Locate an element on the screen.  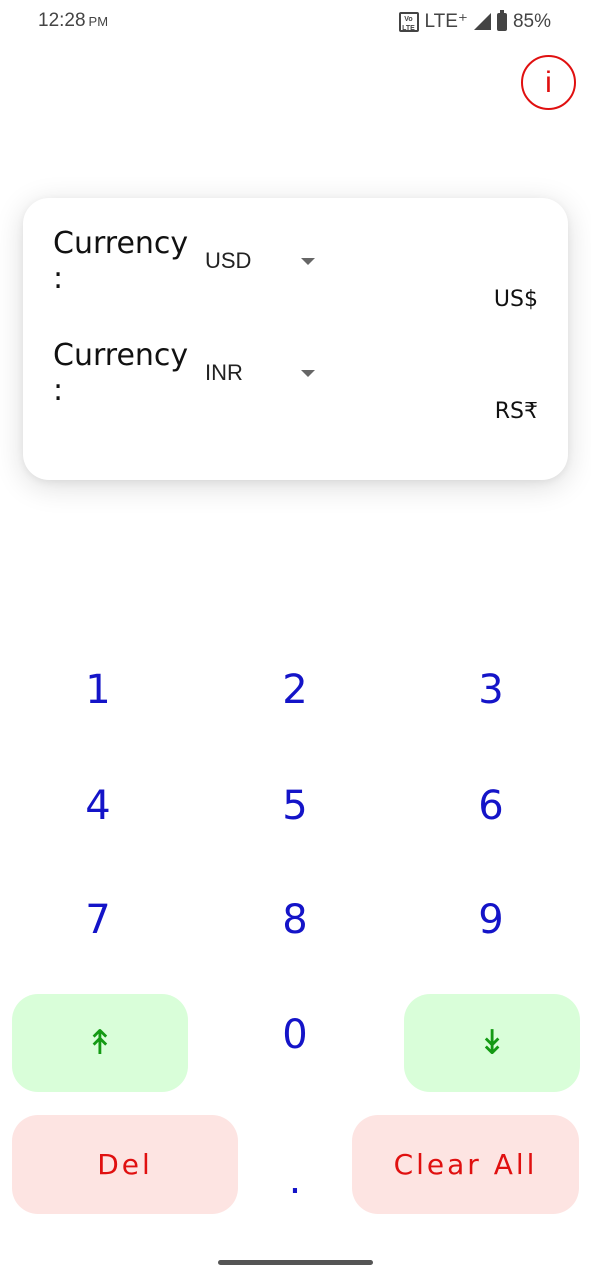
key-3: 3 is located at coordinates (491, 690).